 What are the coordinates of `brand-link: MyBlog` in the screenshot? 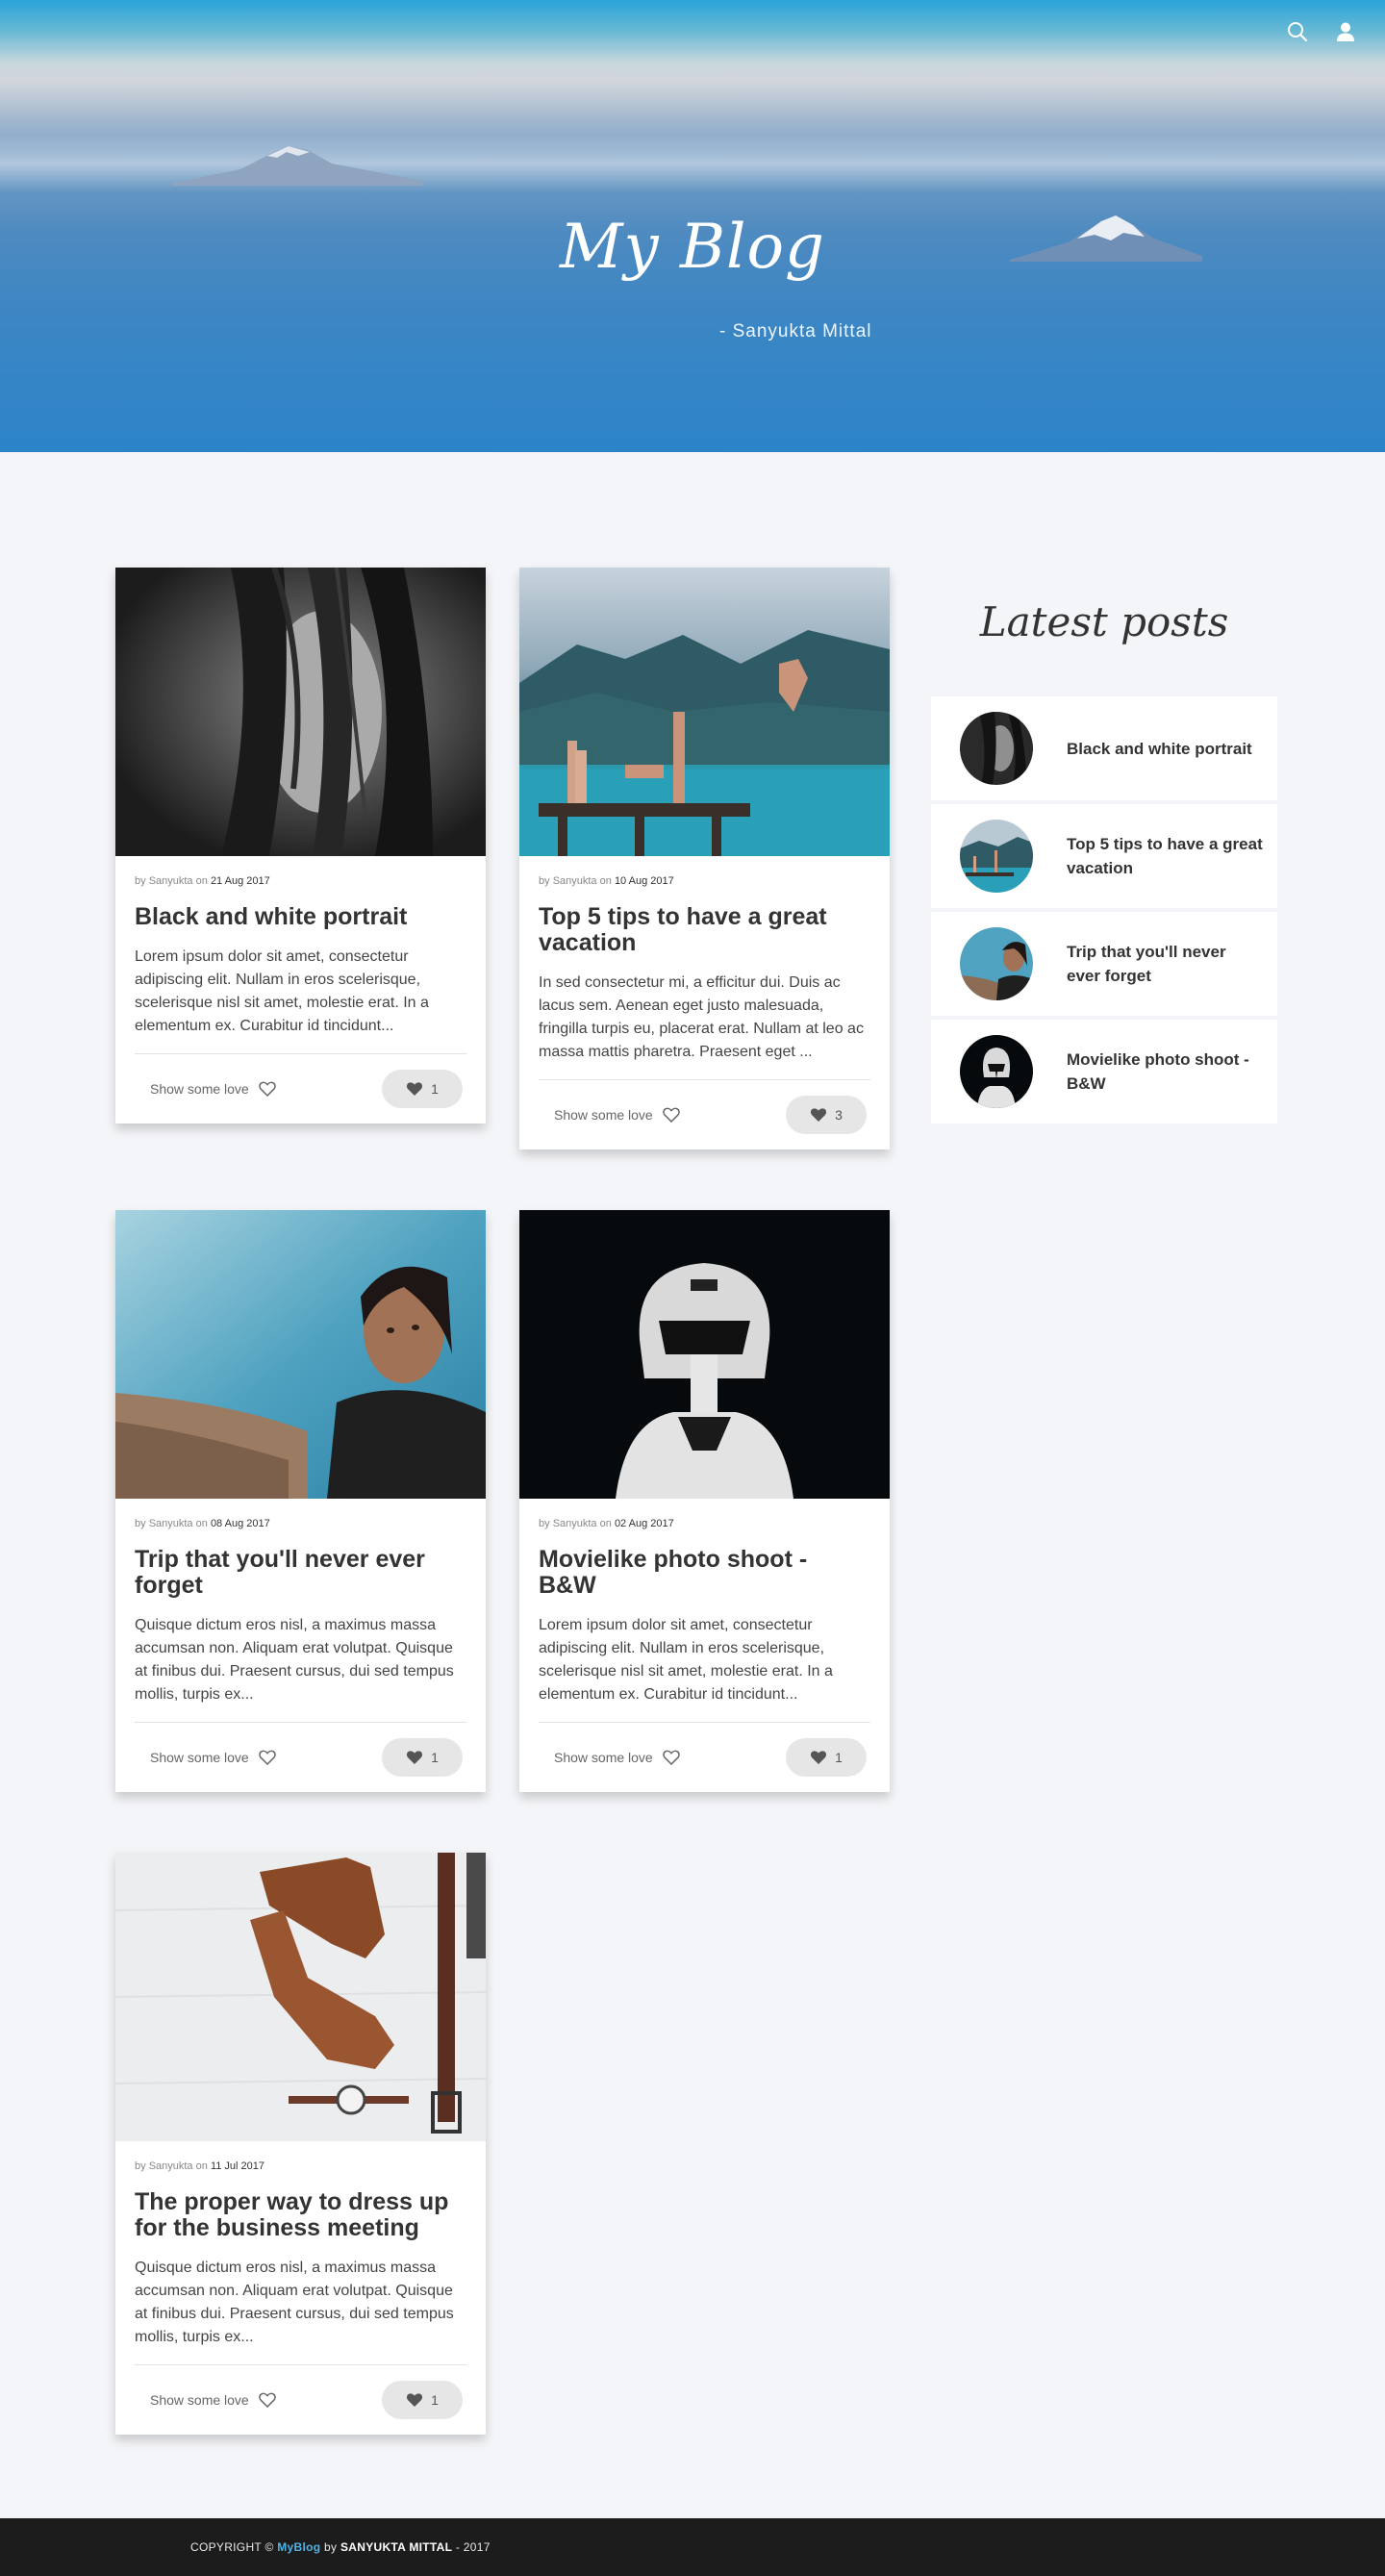 It's located at (298, 2547).